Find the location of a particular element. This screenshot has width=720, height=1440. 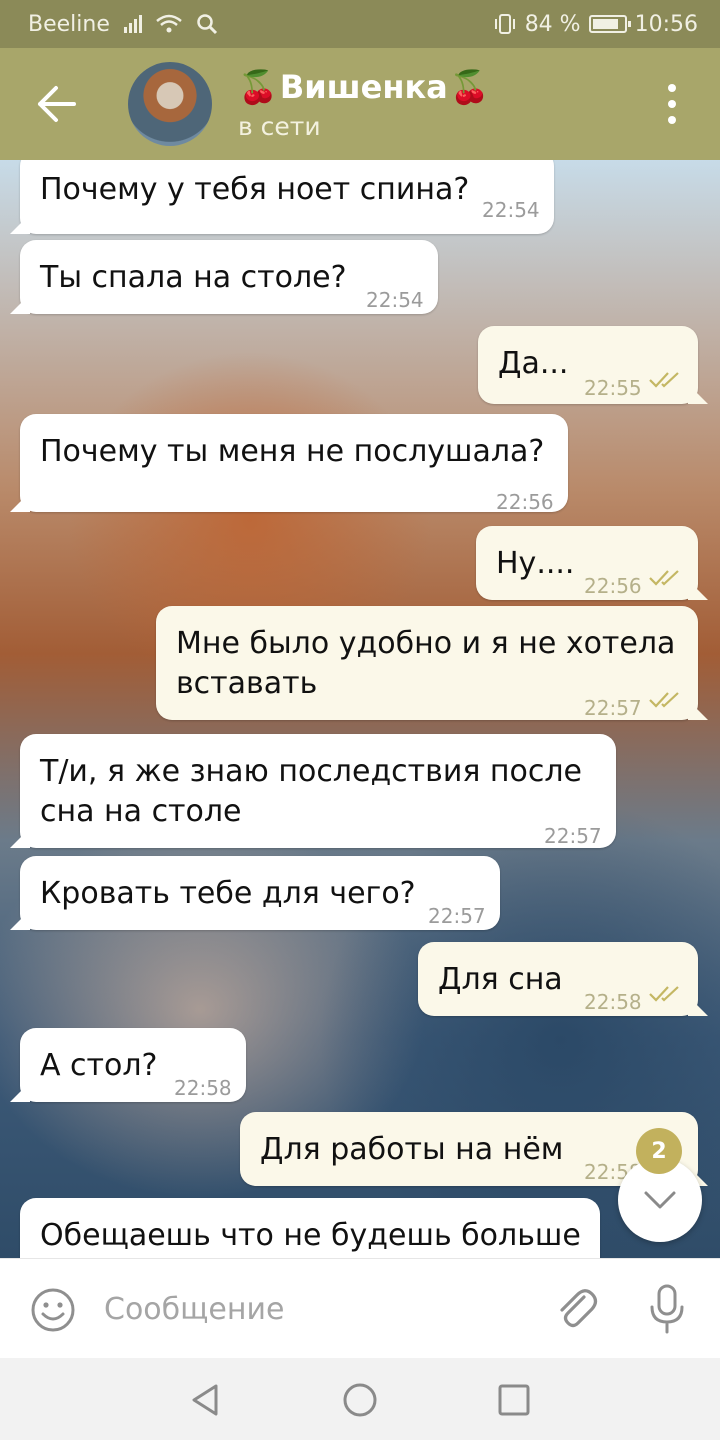

message-incoming: А стол? 22:58 is located at coordinates (133, 1065).